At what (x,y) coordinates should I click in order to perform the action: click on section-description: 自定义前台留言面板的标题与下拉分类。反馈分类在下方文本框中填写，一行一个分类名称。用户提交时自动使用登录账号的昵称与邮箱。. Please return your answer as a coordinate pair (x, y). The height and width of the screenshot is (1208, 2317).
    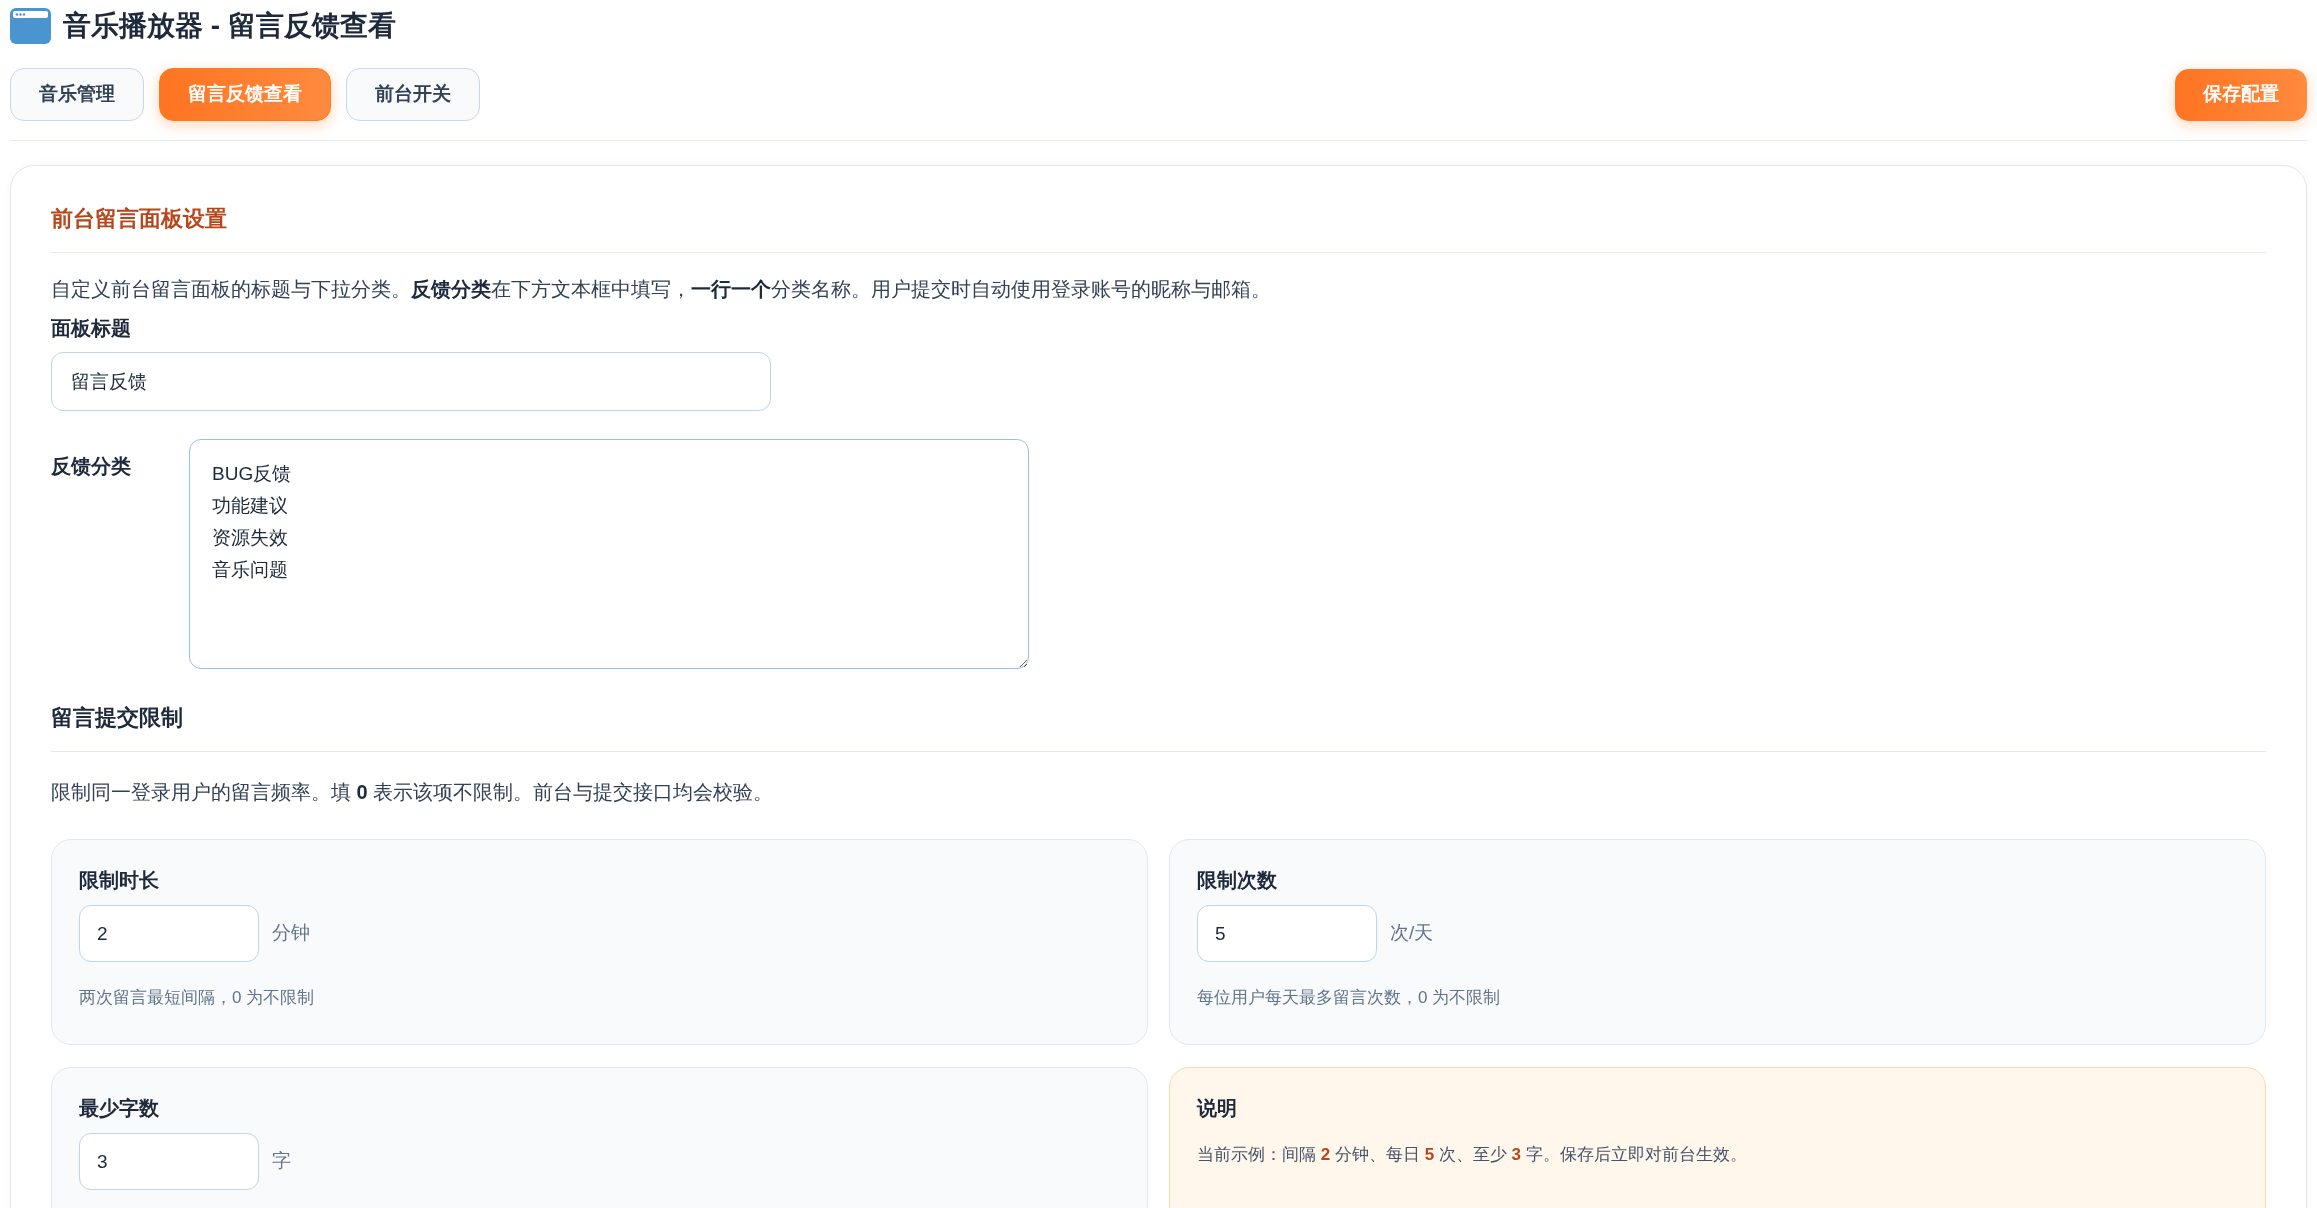
    Looking at the image, I should click on (661, 289).